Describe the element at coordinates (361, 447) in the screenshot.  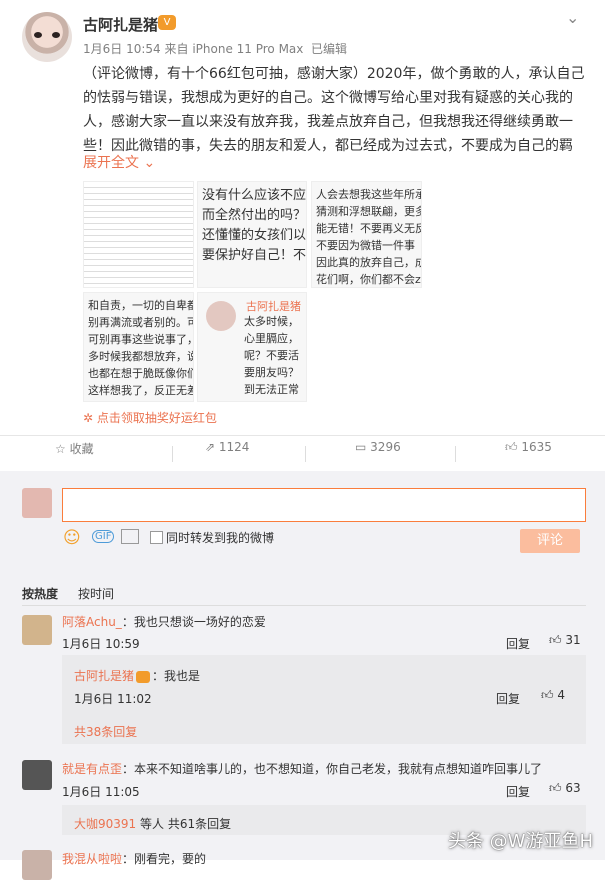
I see `comment-icon: ▭` at that location.